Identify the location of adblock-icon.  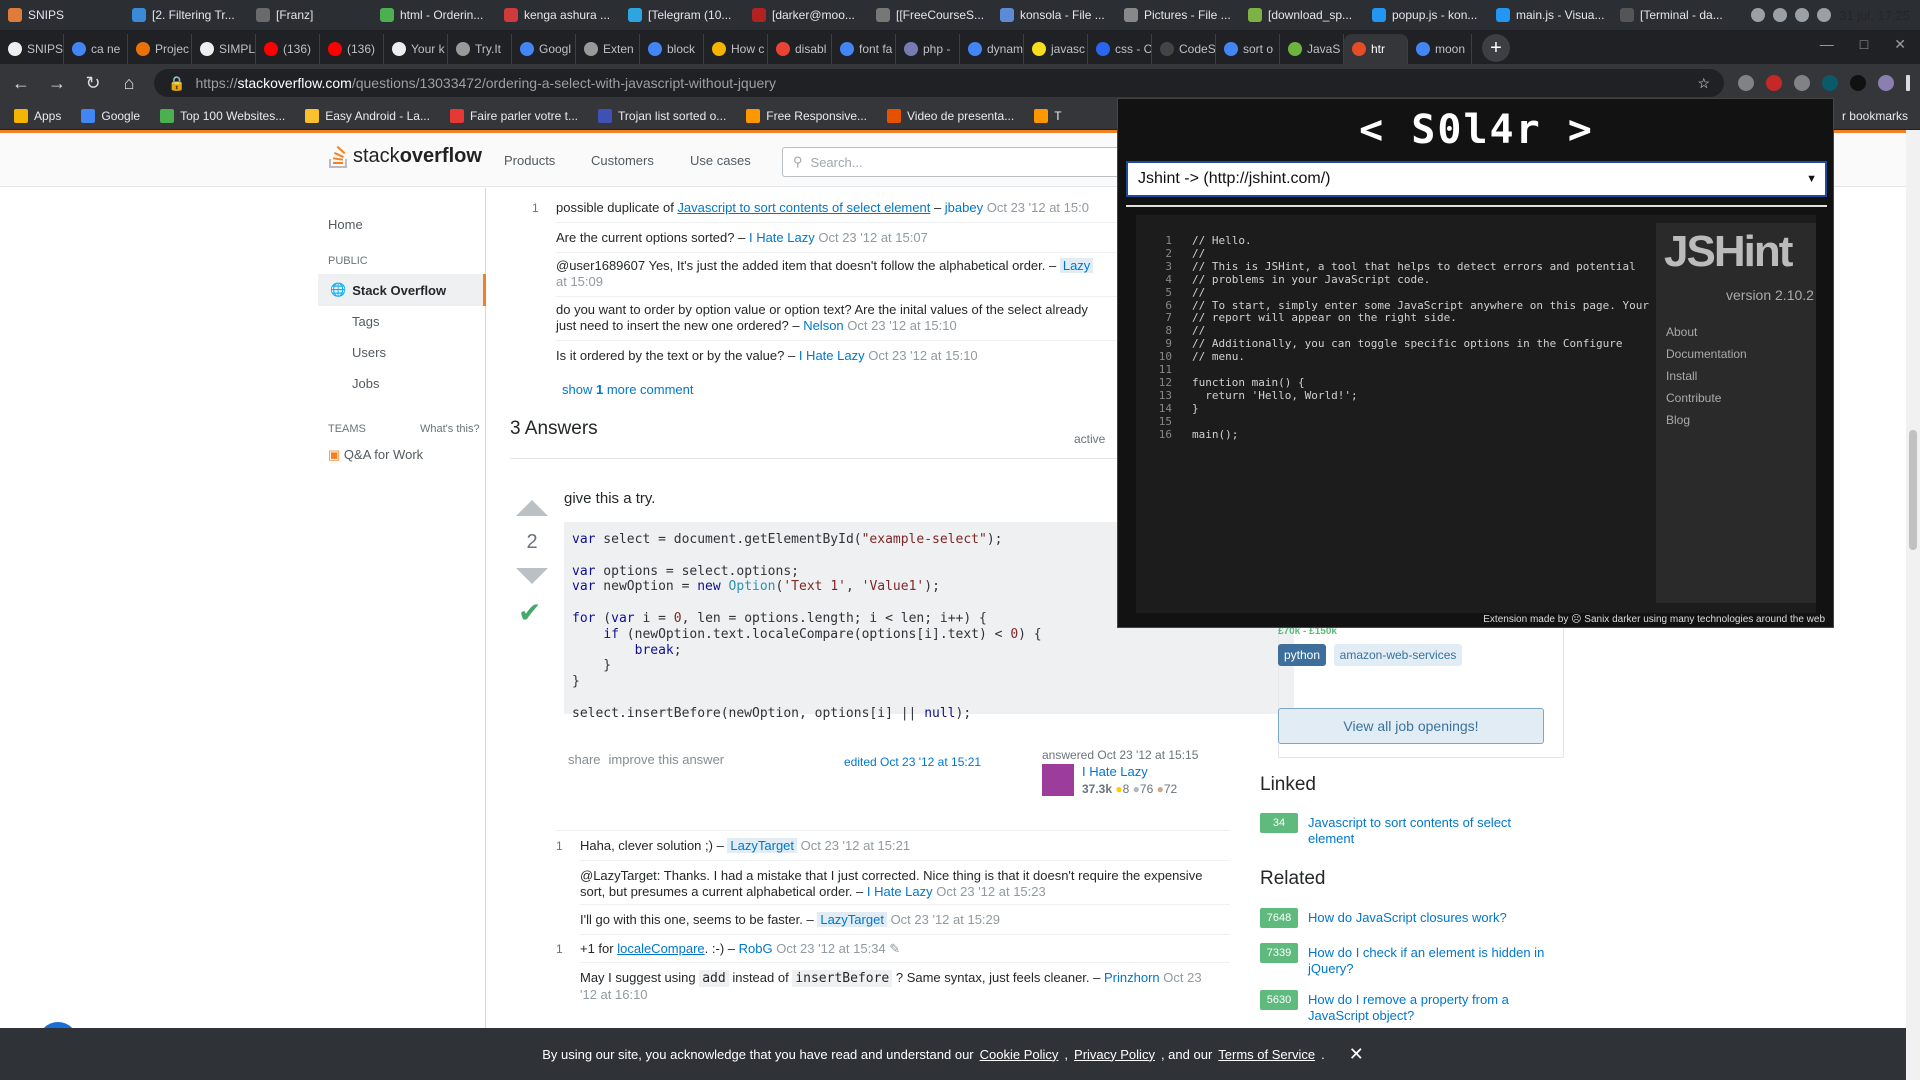
(1774, 83).